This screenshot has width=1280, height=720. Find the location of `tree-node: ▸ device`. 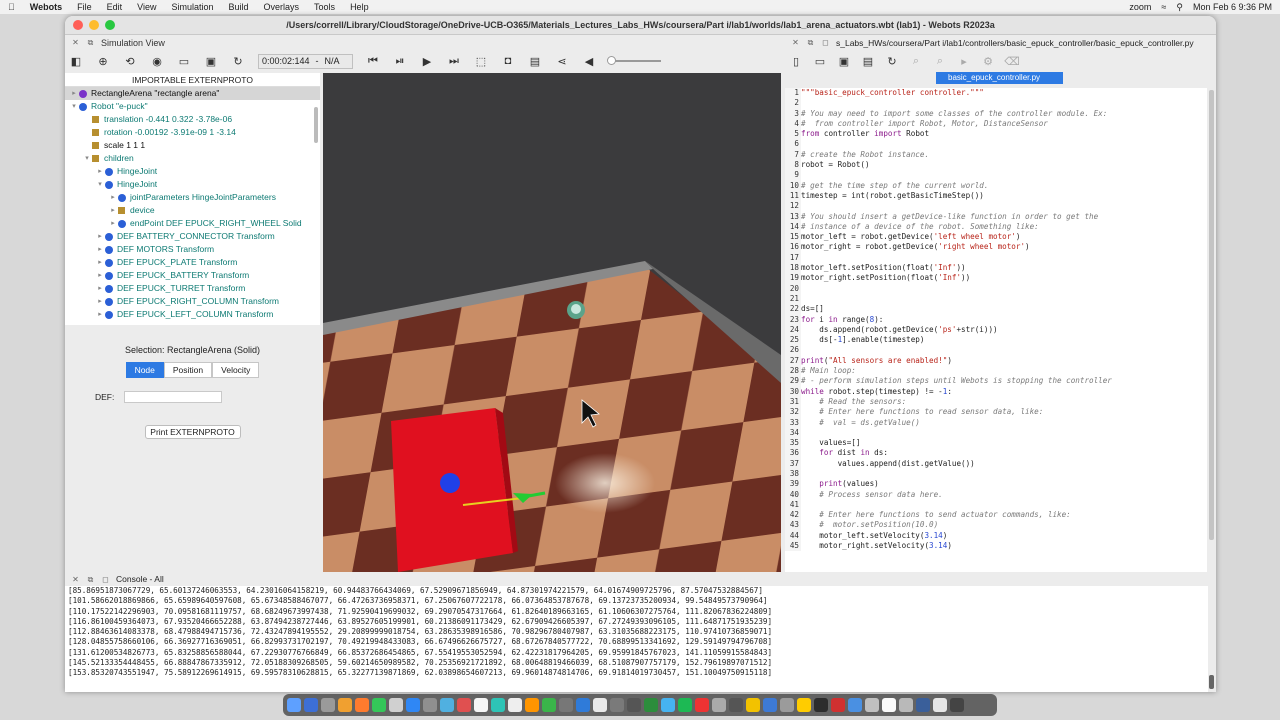

tree-node: ▸ device is located at coordinates (192, 210).